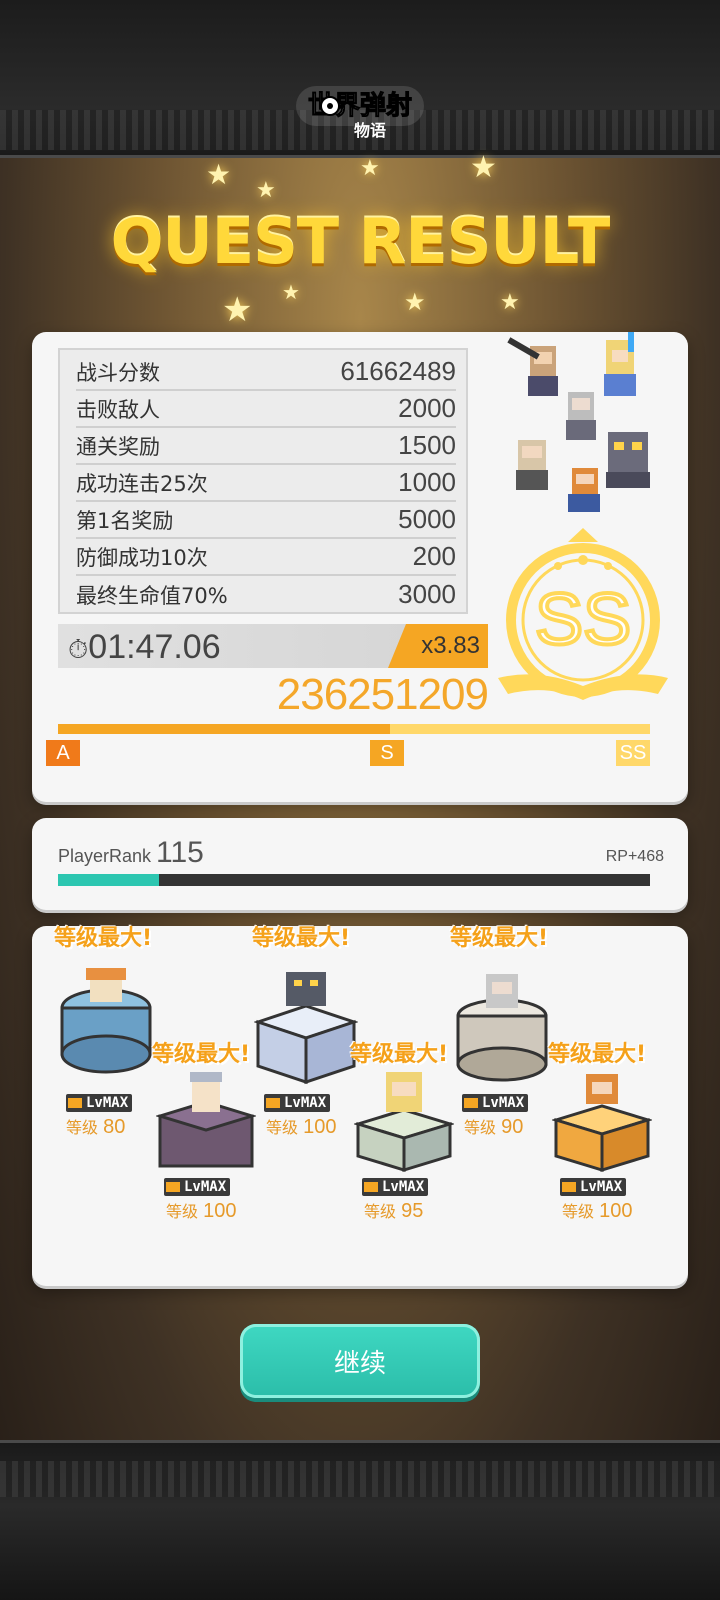 Image resolution: width=720 pixels, height=1600 pixels. What do you see at coordinates (532, 366) in the screenshot?
I see `character-sprite-icon` at bounding box center [532, 366].